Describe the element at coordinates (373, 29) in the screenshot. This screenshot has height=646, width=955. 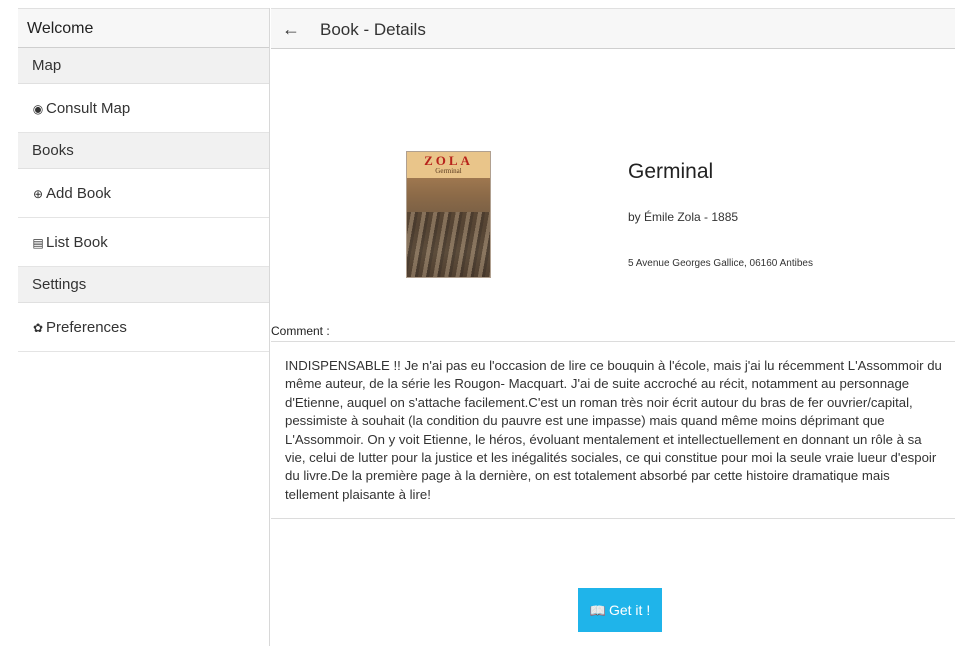
I see `page-title: Book - Details` at that location.